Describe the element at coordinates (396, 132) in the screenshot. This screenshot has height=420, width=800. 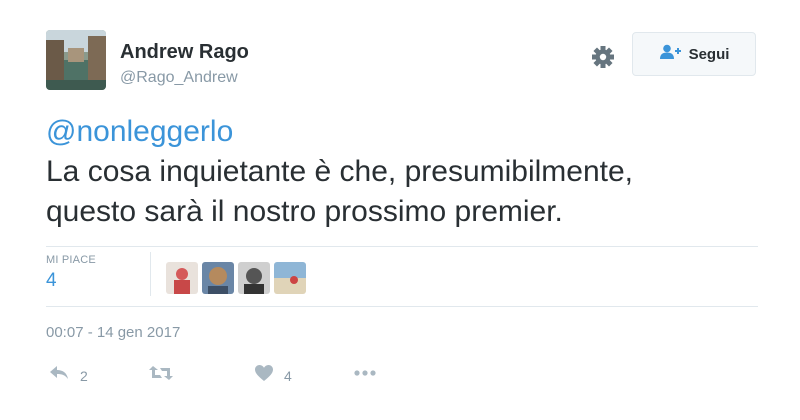
I see `mention-link: @nonleggerlo` at that location.